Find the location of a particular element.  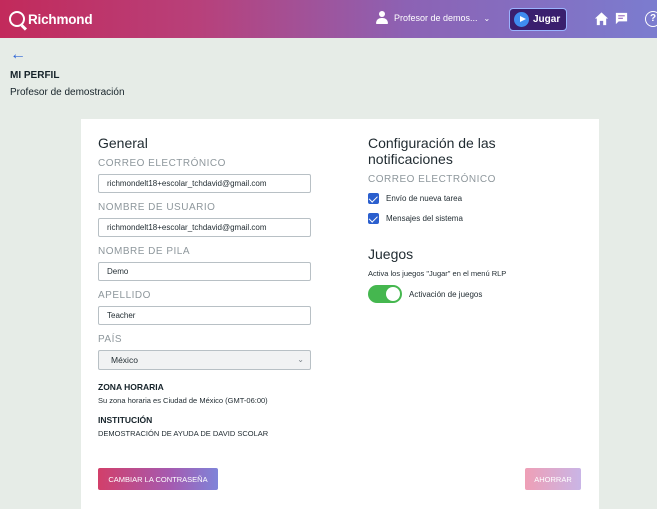

username-field is located at coordinates (204, 227).